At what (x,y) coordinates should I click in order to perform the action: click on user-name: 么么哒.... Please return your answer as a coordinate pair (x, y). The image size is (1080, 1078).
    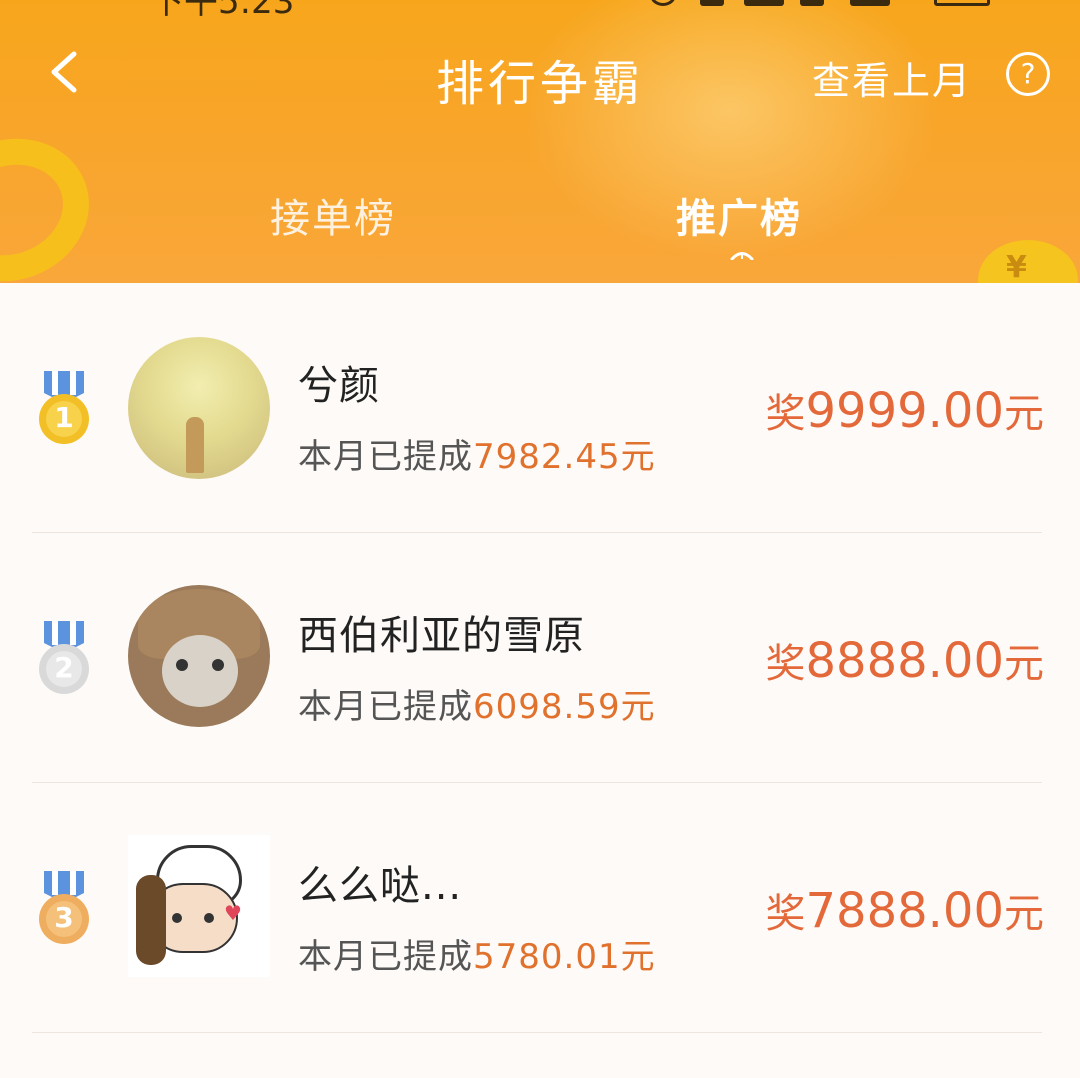
    Looking at the image, I should click on (380, 886).